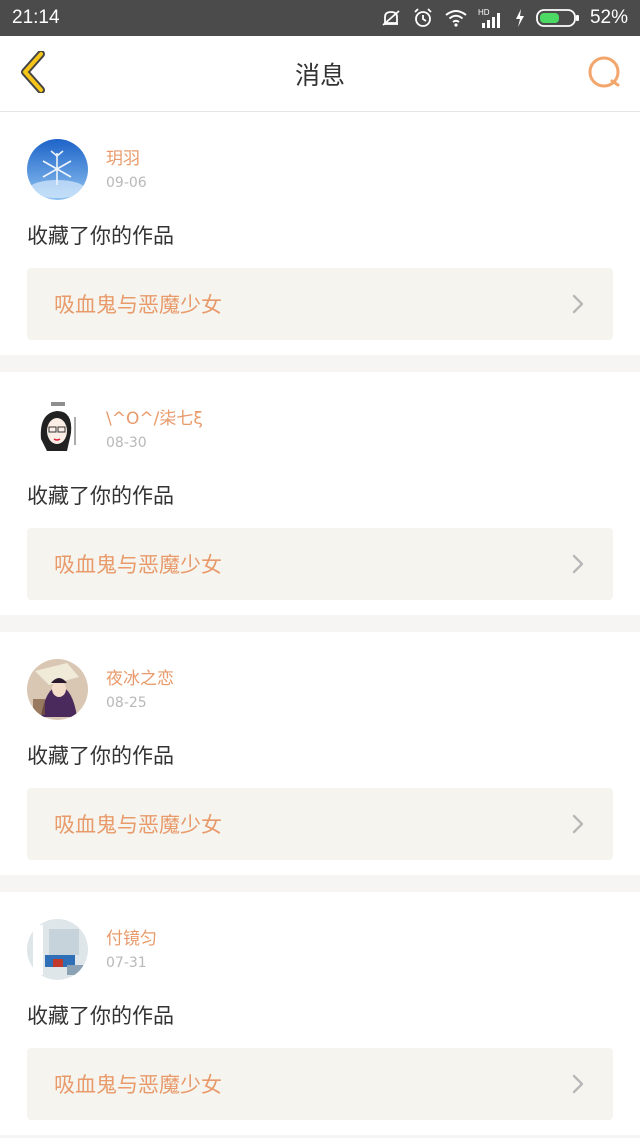  What do you see at coordinates (126, 703) in the screenshot?
I see `message-date: 08-25` at bounding box center [126, 703].